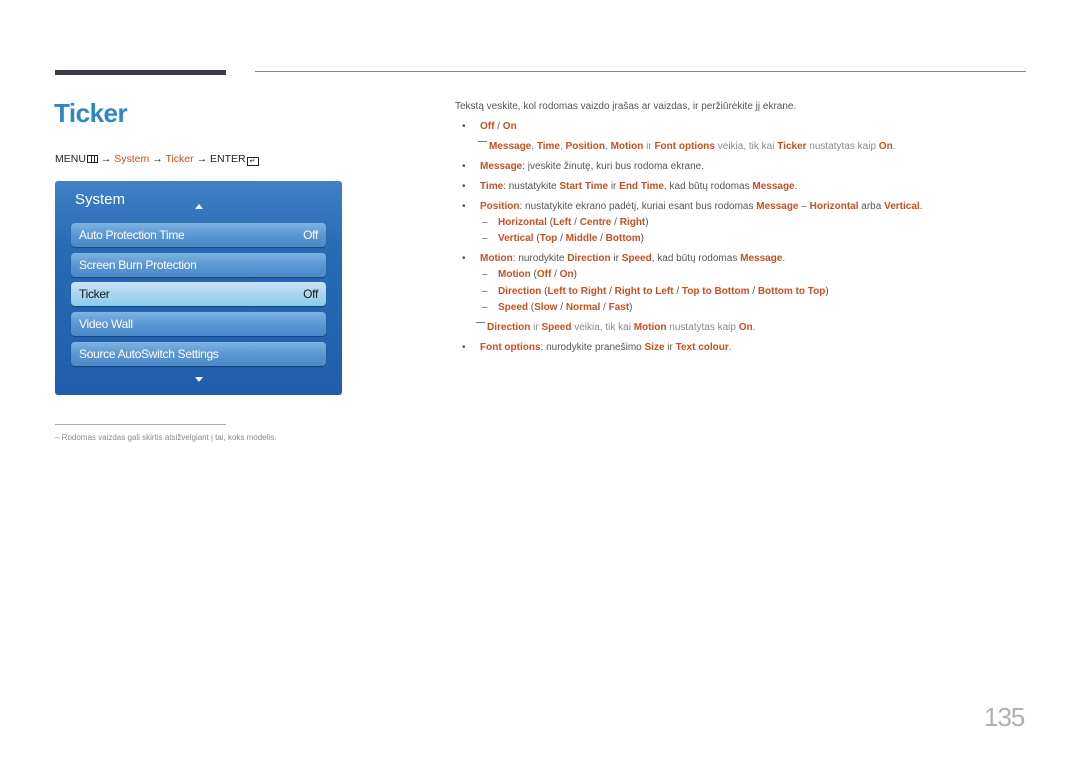  What do you see at coordinates (498, 126) in the screenshot?
I see `sep: /` at bounding box center [498, 126].